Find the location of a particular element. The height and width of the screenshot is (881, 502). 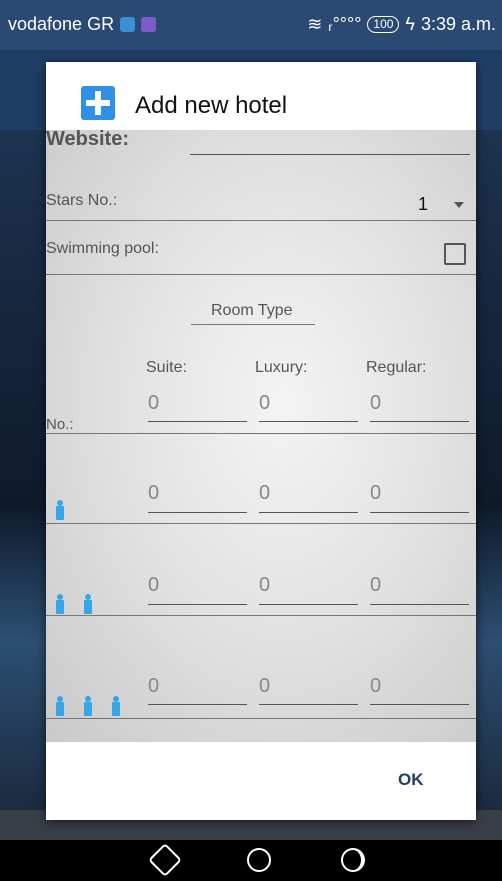

suite-single-input: 0 is located at coordinates (153, 493).